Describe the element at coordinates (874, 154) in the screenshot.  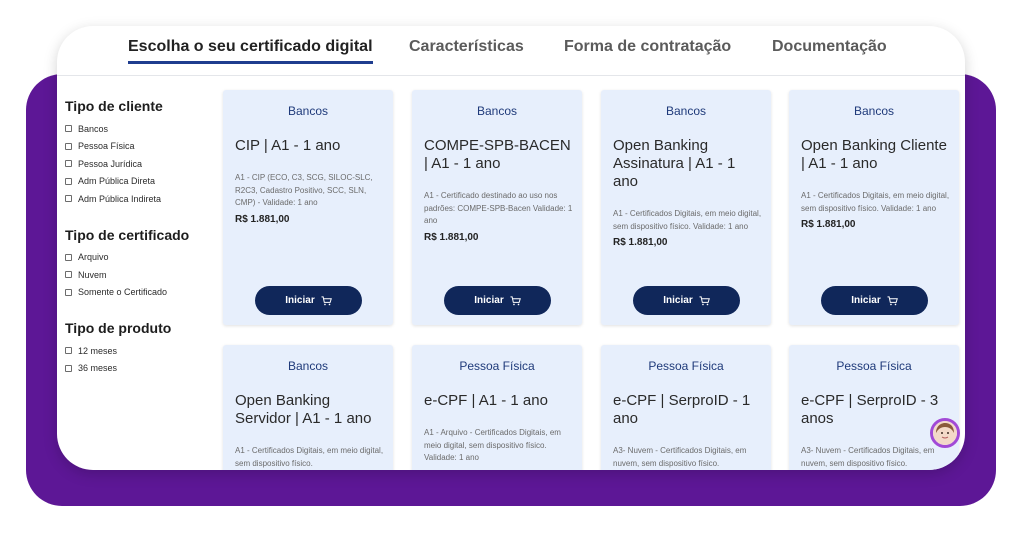
I see `card-title: Open Banking Cliente | A1 - 1 ano` at that location.